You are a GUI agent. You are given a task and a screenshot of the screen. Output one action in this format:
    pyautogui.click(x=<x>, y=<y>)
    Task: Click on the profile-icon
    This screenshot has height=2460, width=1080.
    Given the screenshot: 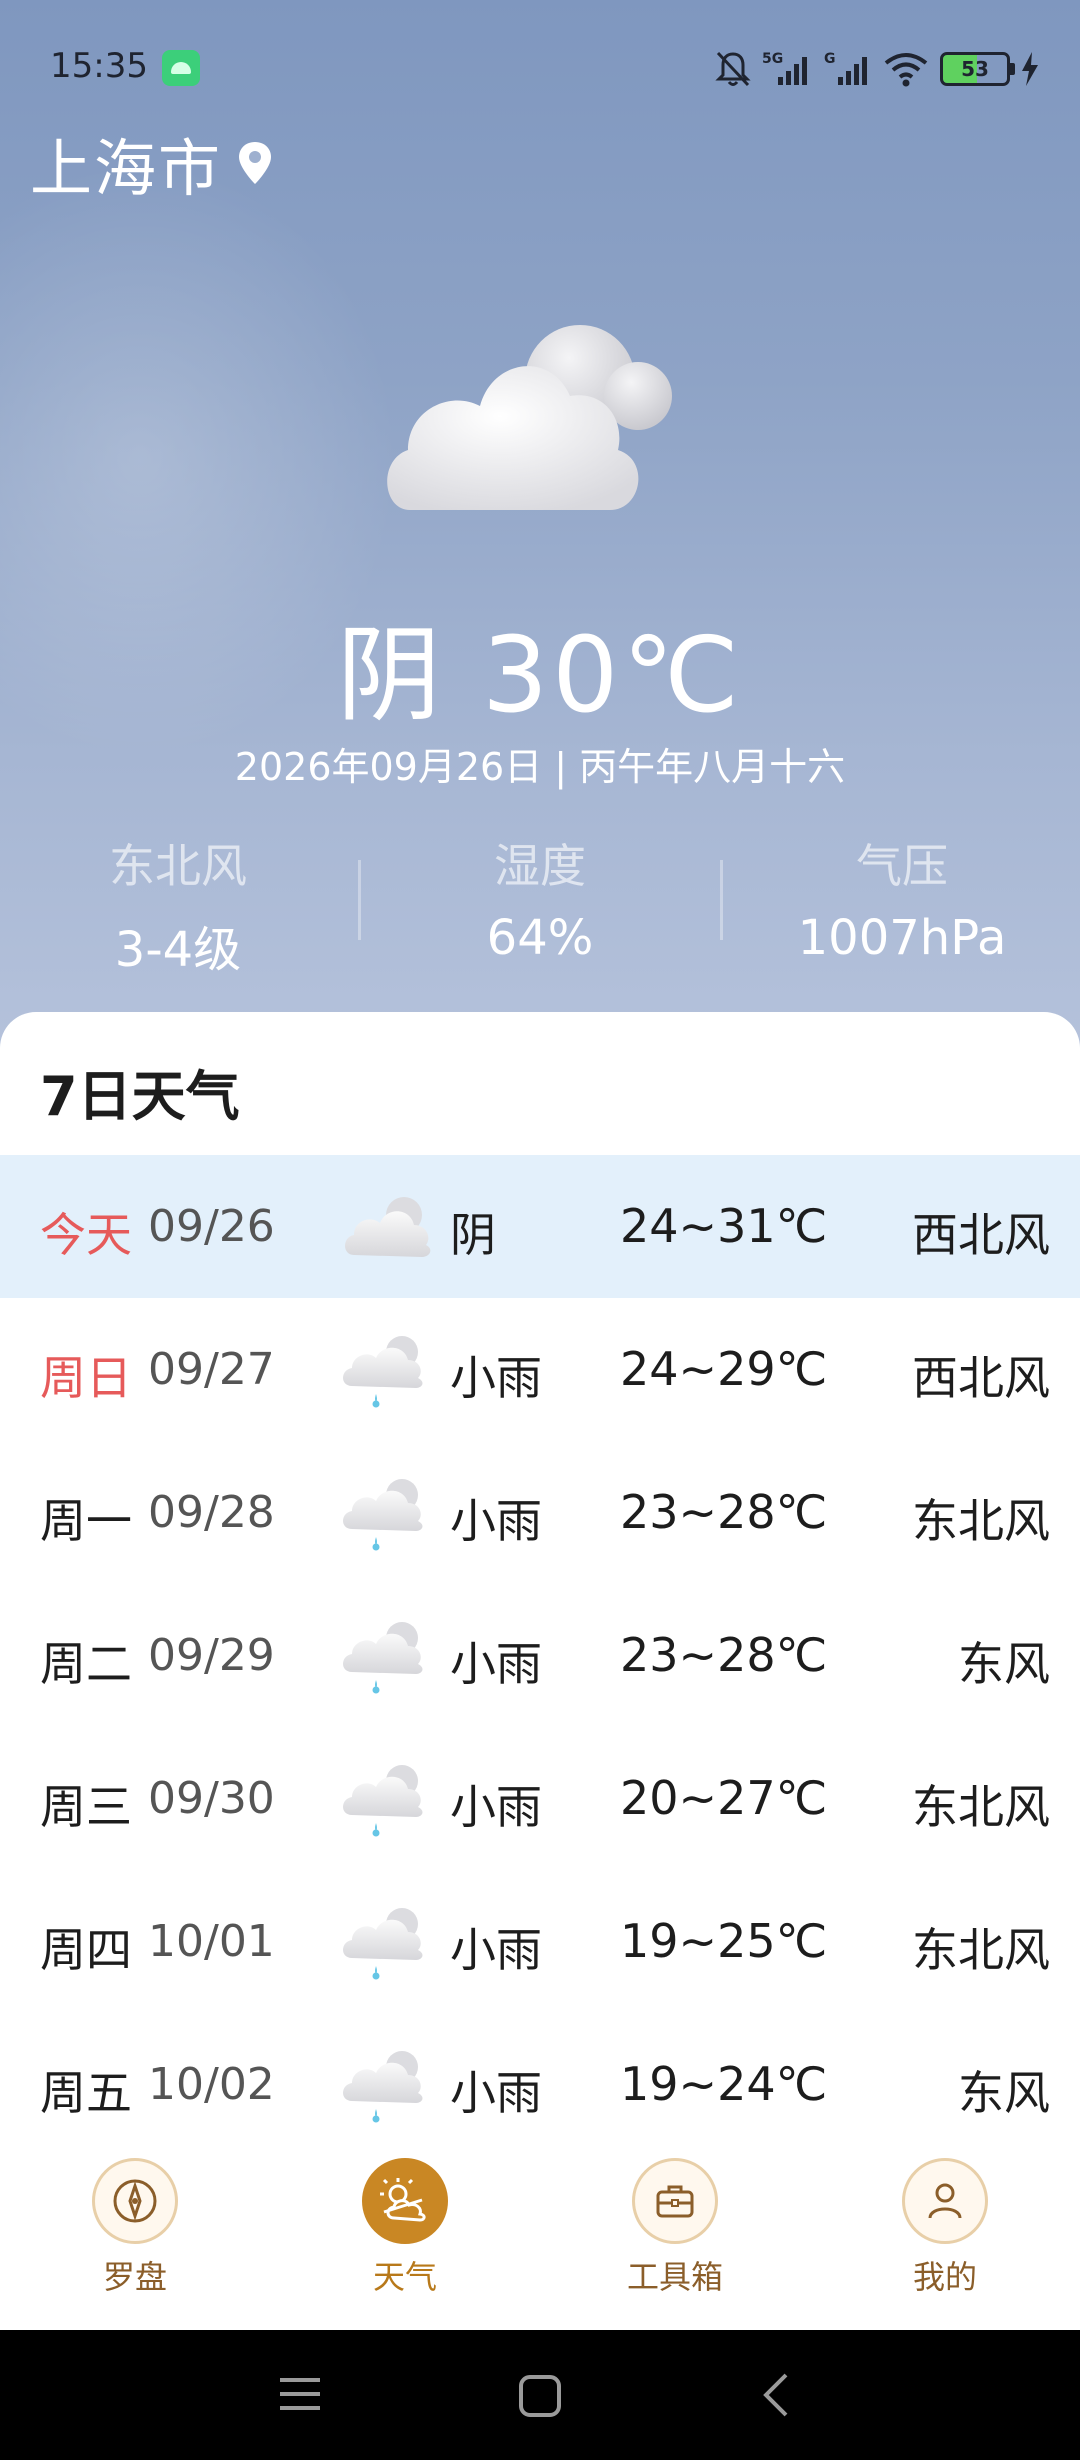 What is the action you would take?
    pyautogui.click(x=945, y=2201)
    